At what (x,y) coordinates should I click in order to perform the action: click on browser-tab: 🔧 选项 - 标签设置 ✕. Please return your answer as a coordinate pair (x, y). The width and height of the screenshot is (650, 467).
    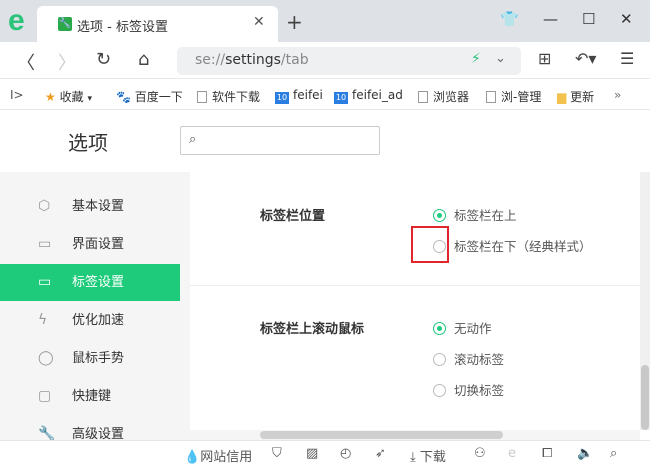
    Looking at the image, I should click on (157, 24).